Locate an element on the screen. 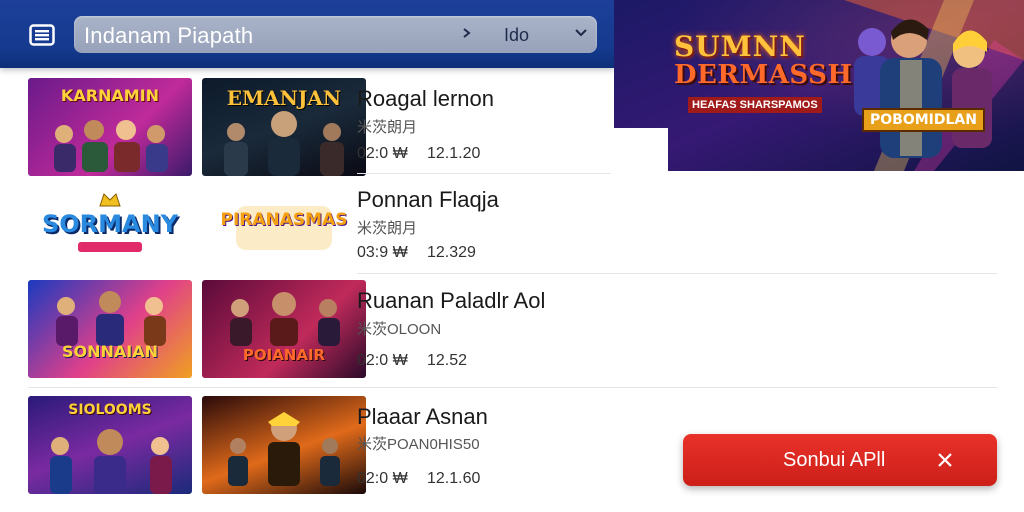 The width and height of the screenshot is (1024, 512). item-title: Ruanan Paladlr Aol is located at coordinates (451, 301).